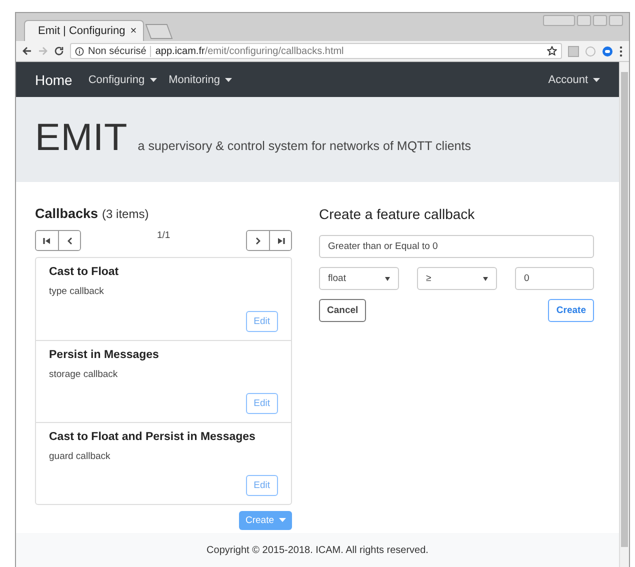  Describe the element at coordinates (133, 31) in the screenshot. I see `close-tab-button: ×` at that location.